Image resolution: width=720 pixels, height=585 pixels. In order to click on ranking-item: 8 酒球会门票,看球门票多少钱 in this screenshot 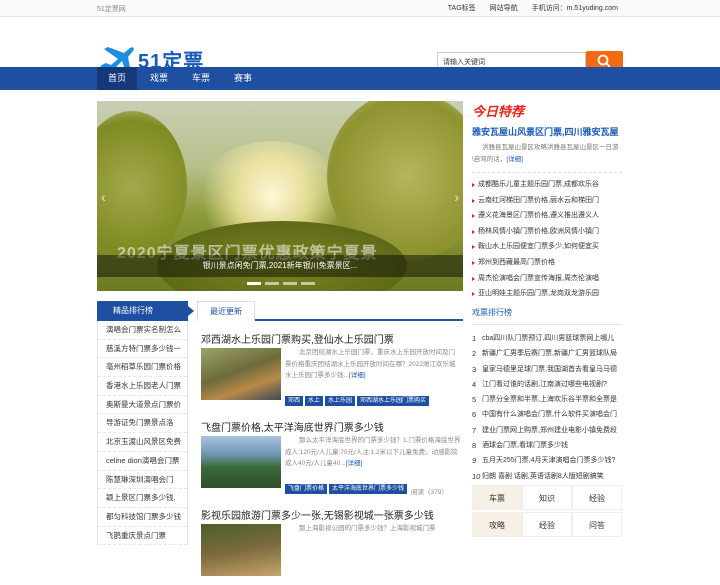, I will do `click(547, 445)`.